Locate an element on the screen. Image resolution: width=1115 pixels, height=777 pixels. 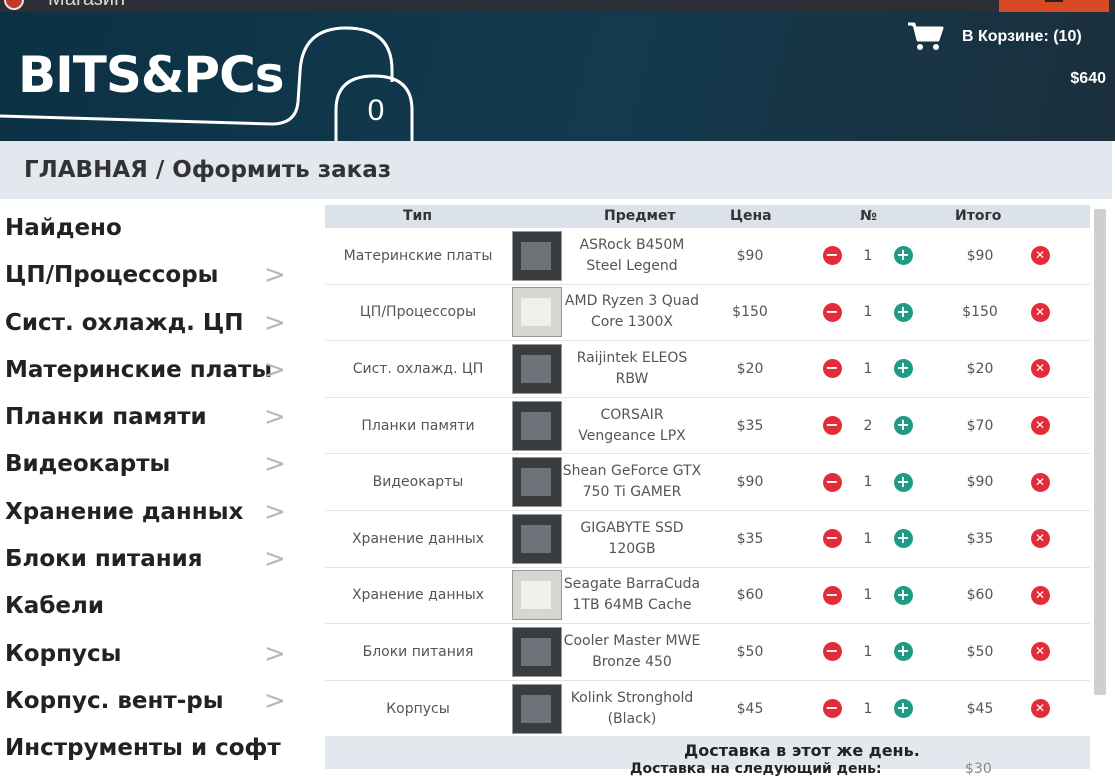
item-name: CORSAIR Vengeance LPX is located at coordinates (632, 425).